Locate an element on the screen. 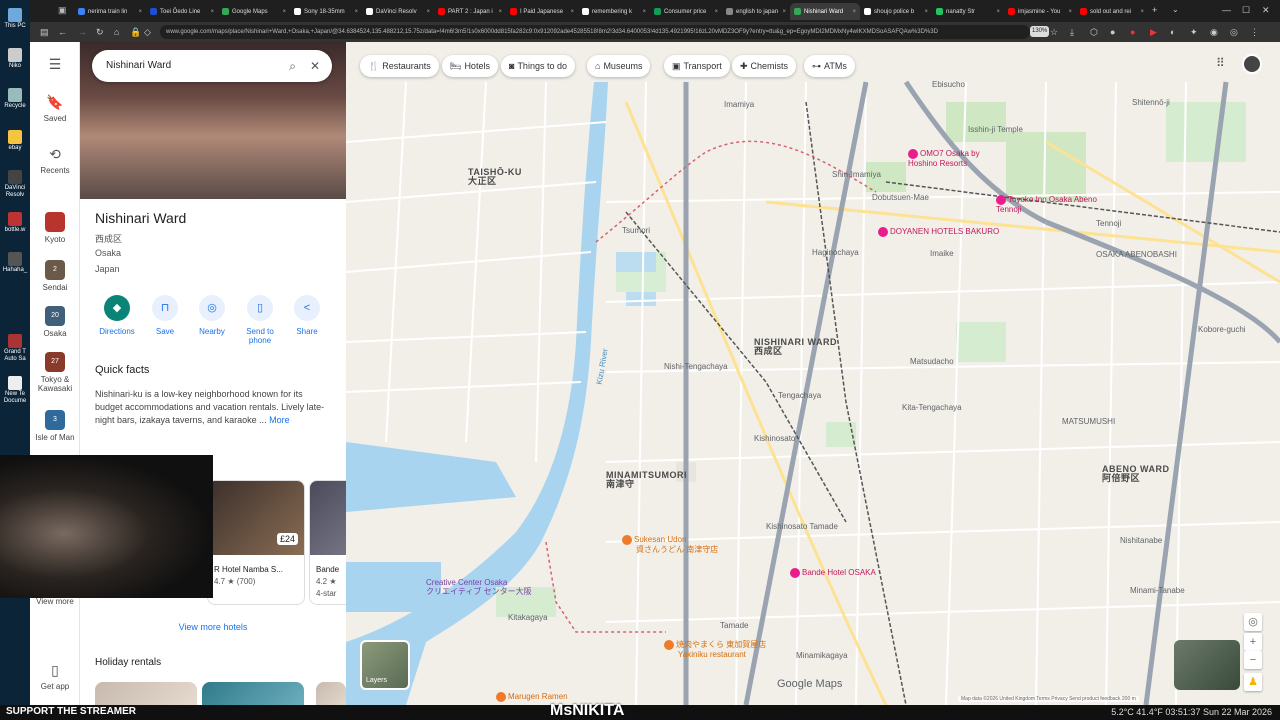 The height and width of the screenshot is (720, 1280). directions-button: ◆ Directions is located at coordinates (117, 315).